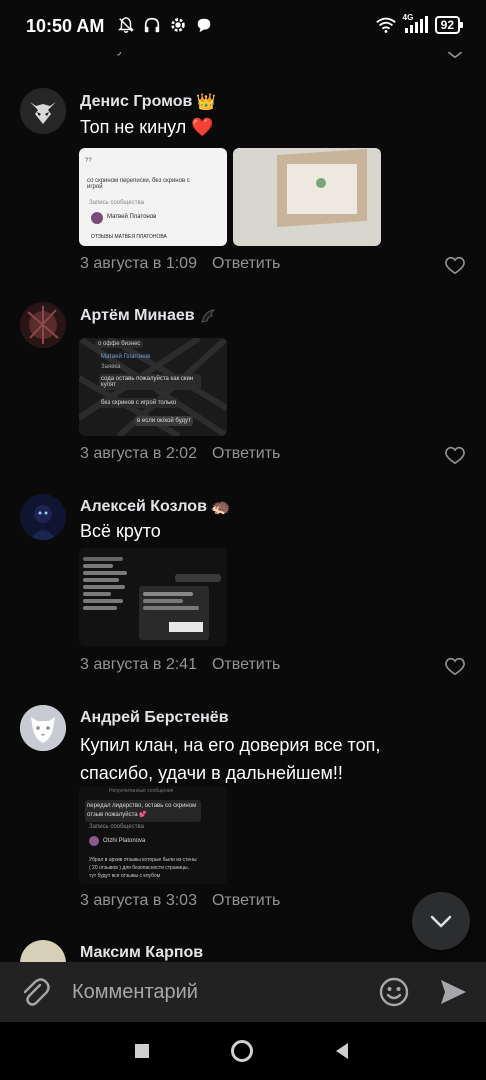 The height and width of the screenshot is (1080, 486). I want to click on comment-author: Андрей Берстенёв, so click(154, 718).